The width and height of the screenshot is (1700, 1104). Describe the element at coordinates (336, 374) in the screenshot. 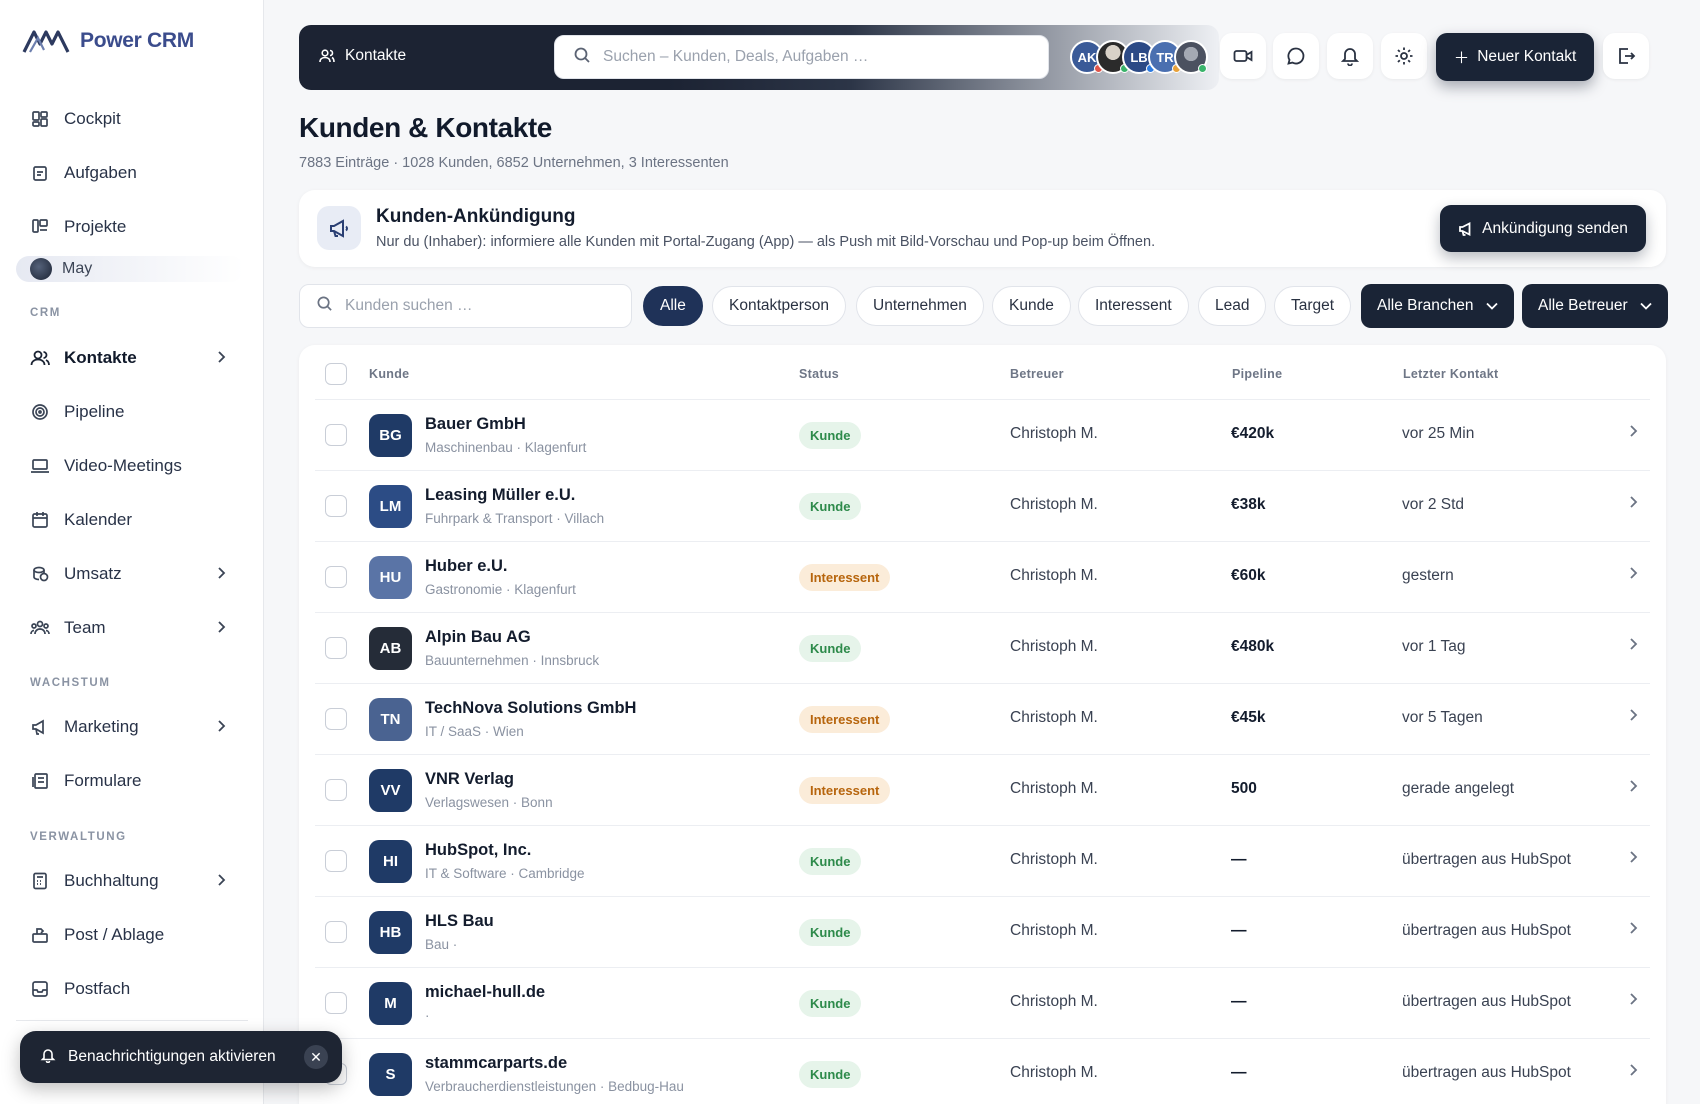

I see `select-all-checkbox` at that location.